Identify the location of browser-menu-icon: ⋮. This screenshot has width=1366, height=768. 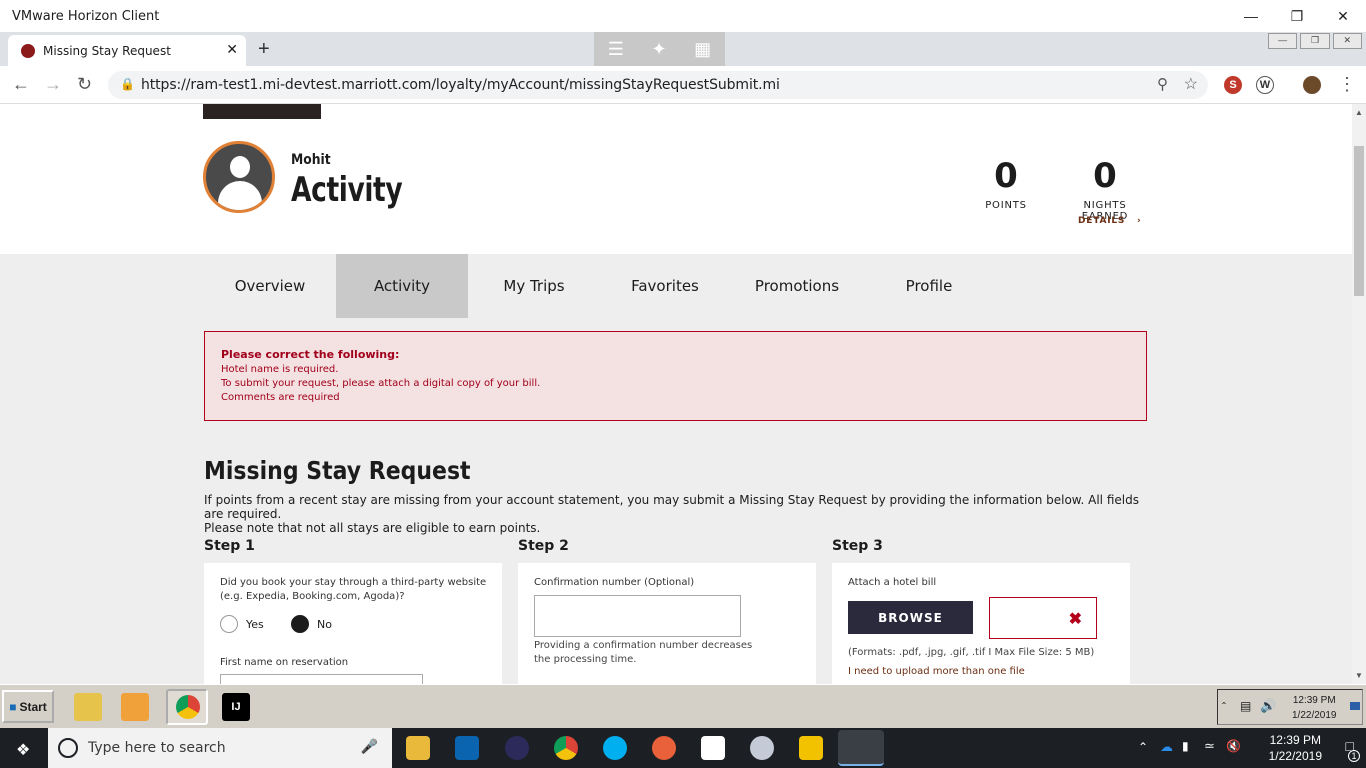
(1347, 84).